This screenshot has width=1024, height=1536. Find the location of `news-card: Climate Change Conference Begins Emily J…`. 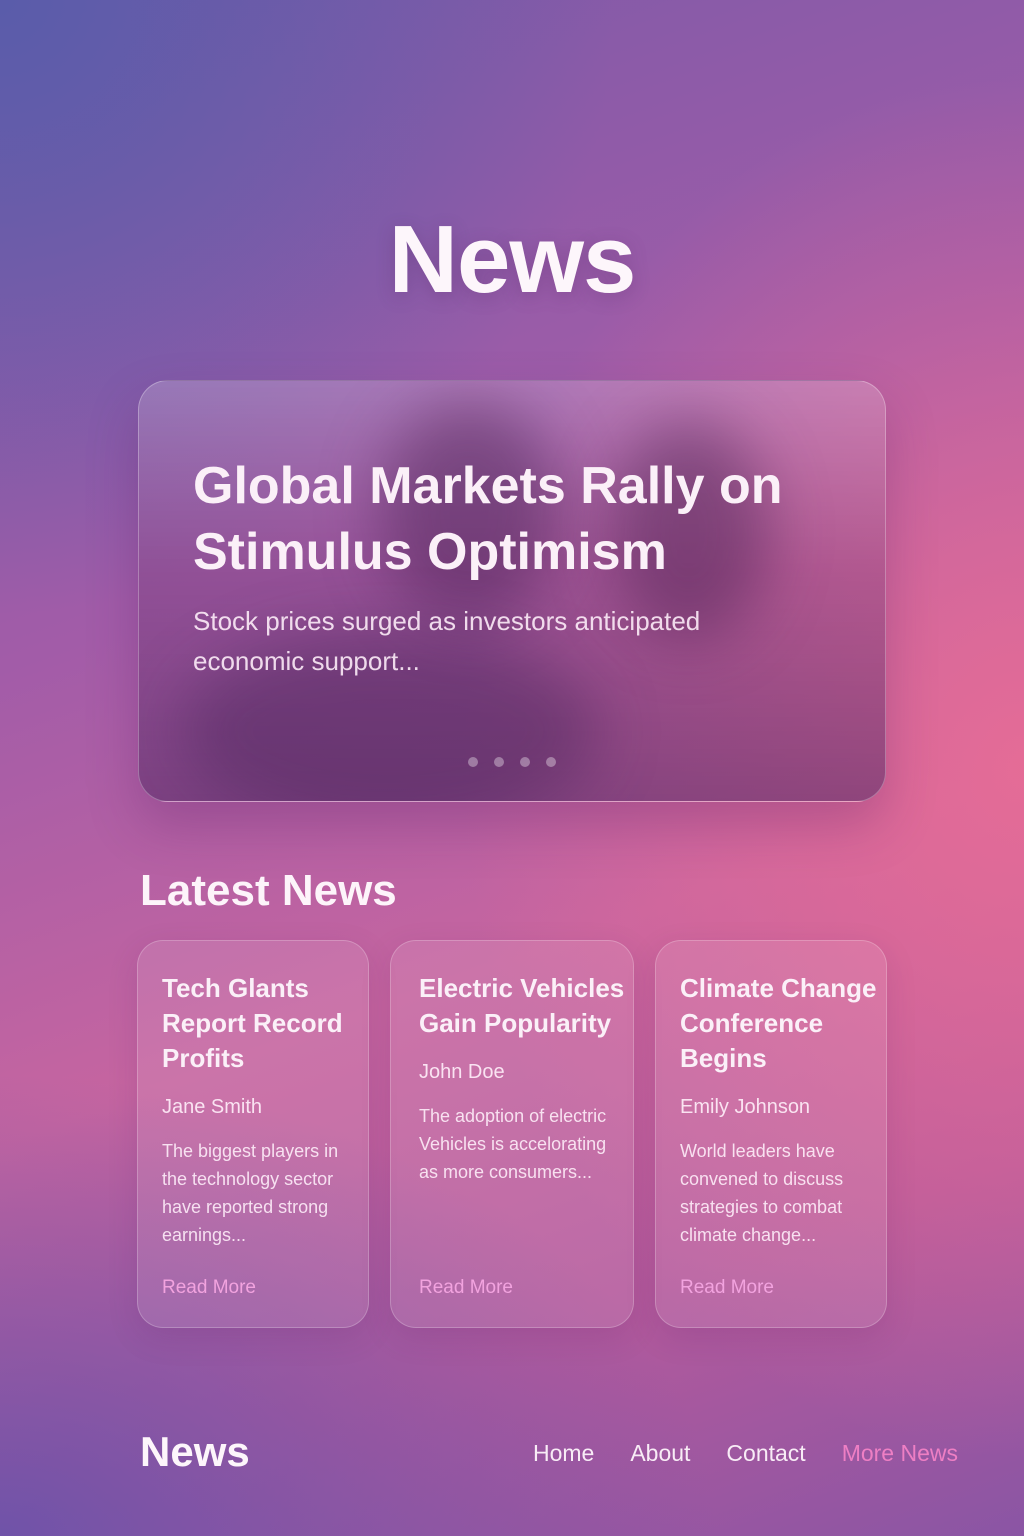

news-card: Climate Change Conference Begins Emily J… is located at coordinates (771, 1134).